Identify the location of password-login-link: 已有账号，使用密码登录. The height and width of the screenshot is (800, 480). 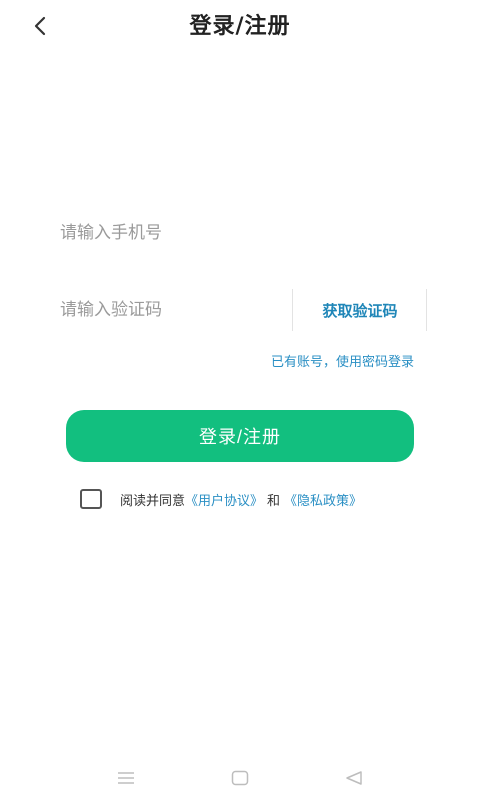
(342, 360).